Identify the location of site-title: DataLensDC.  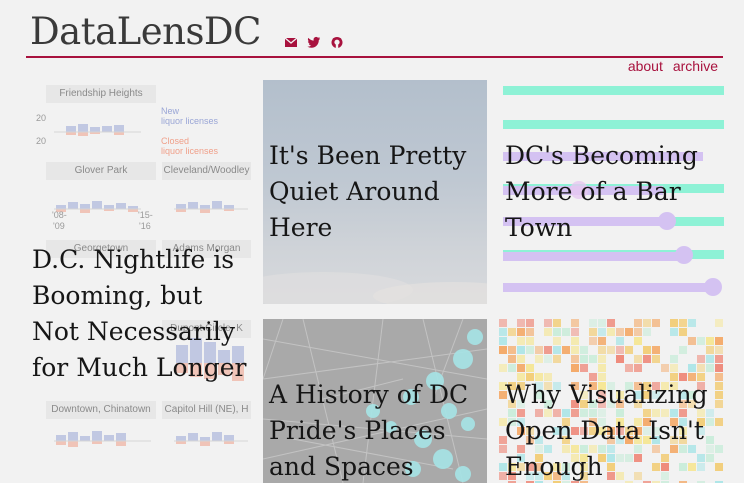
(145, 32).